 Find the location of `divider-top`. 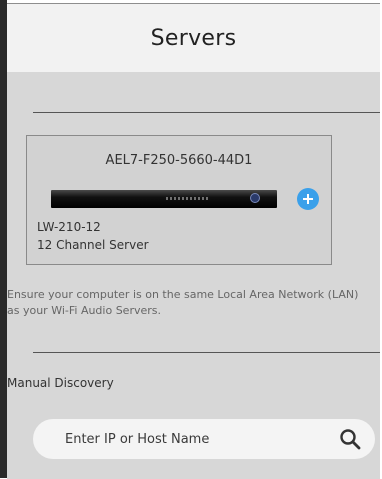

divider-top is located at coordinates (206, 112).